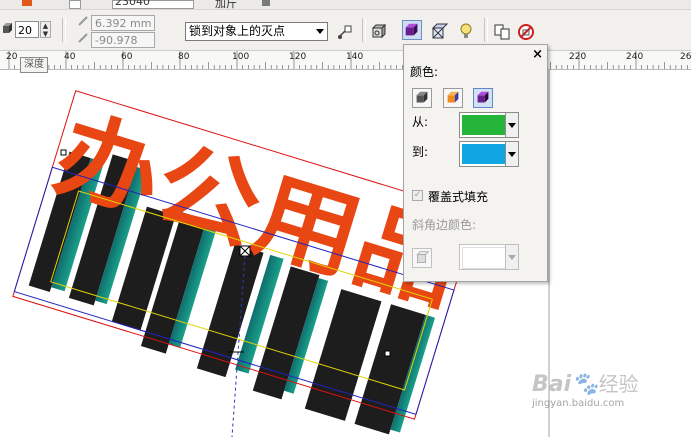 Image resolution: width=691 pixels, height=440 pixels. What do you see at coordinates (440, 32) in the screenshot?
I see `extrude-bevel-icon` at bounding box center [440, 32].